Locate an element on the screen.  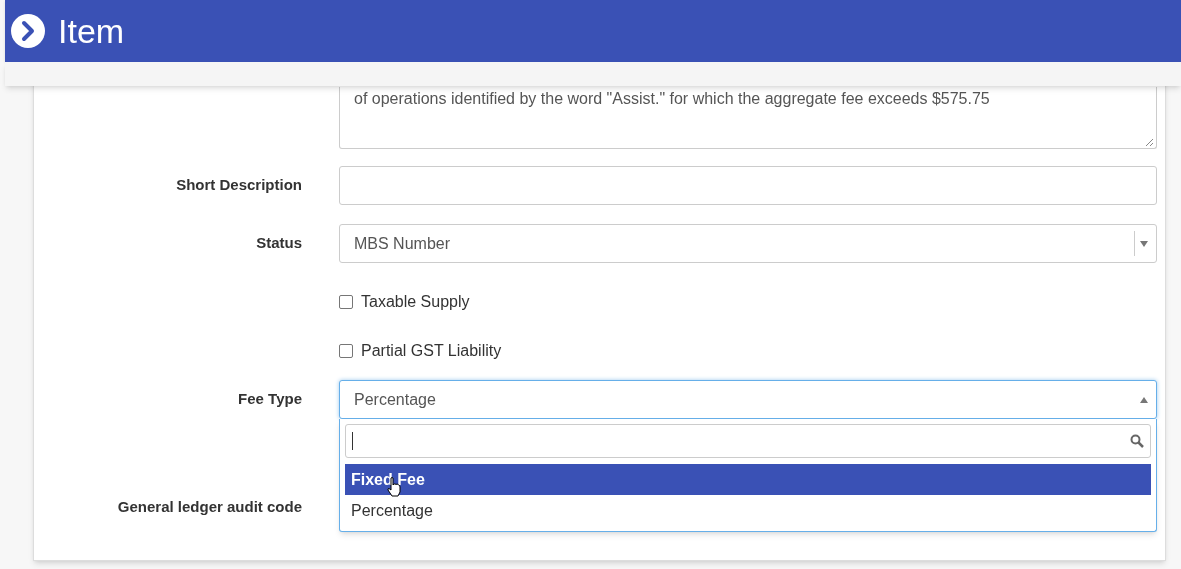
resize-grip-icon is located at coordinates (1149, 142).